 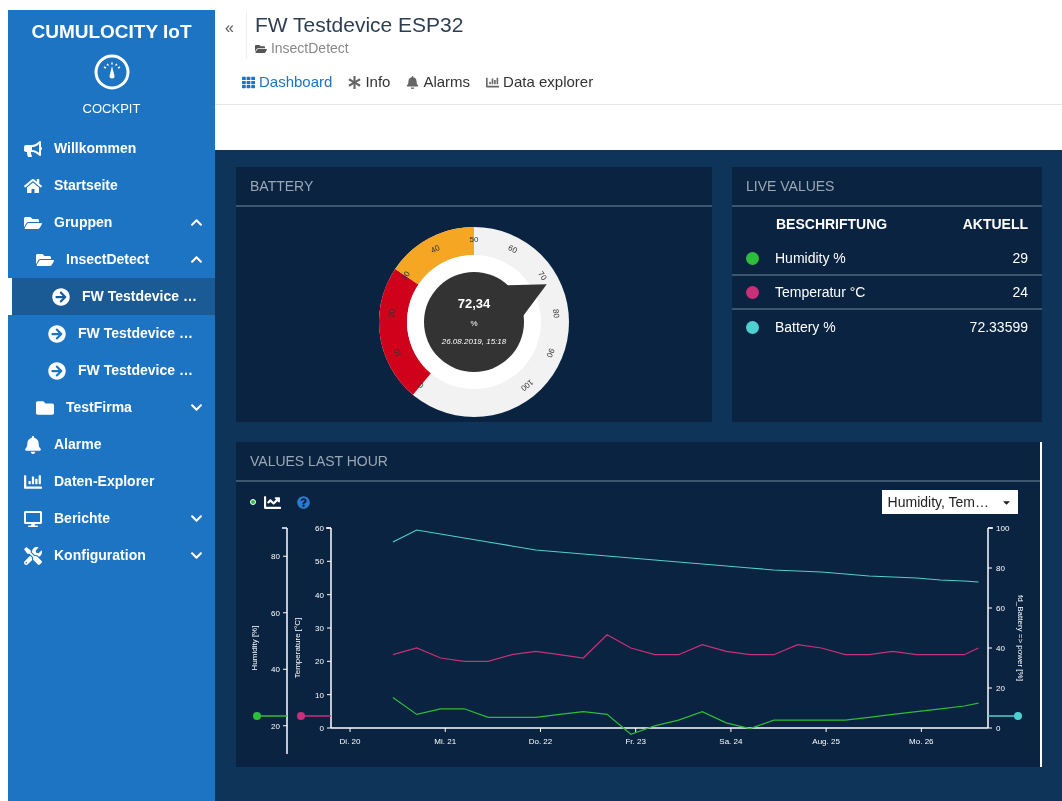 What do you see at coordinates (995, 224) in the screenshot?
I see `column-header: AKTUELL` at bounding box center [995, 224].